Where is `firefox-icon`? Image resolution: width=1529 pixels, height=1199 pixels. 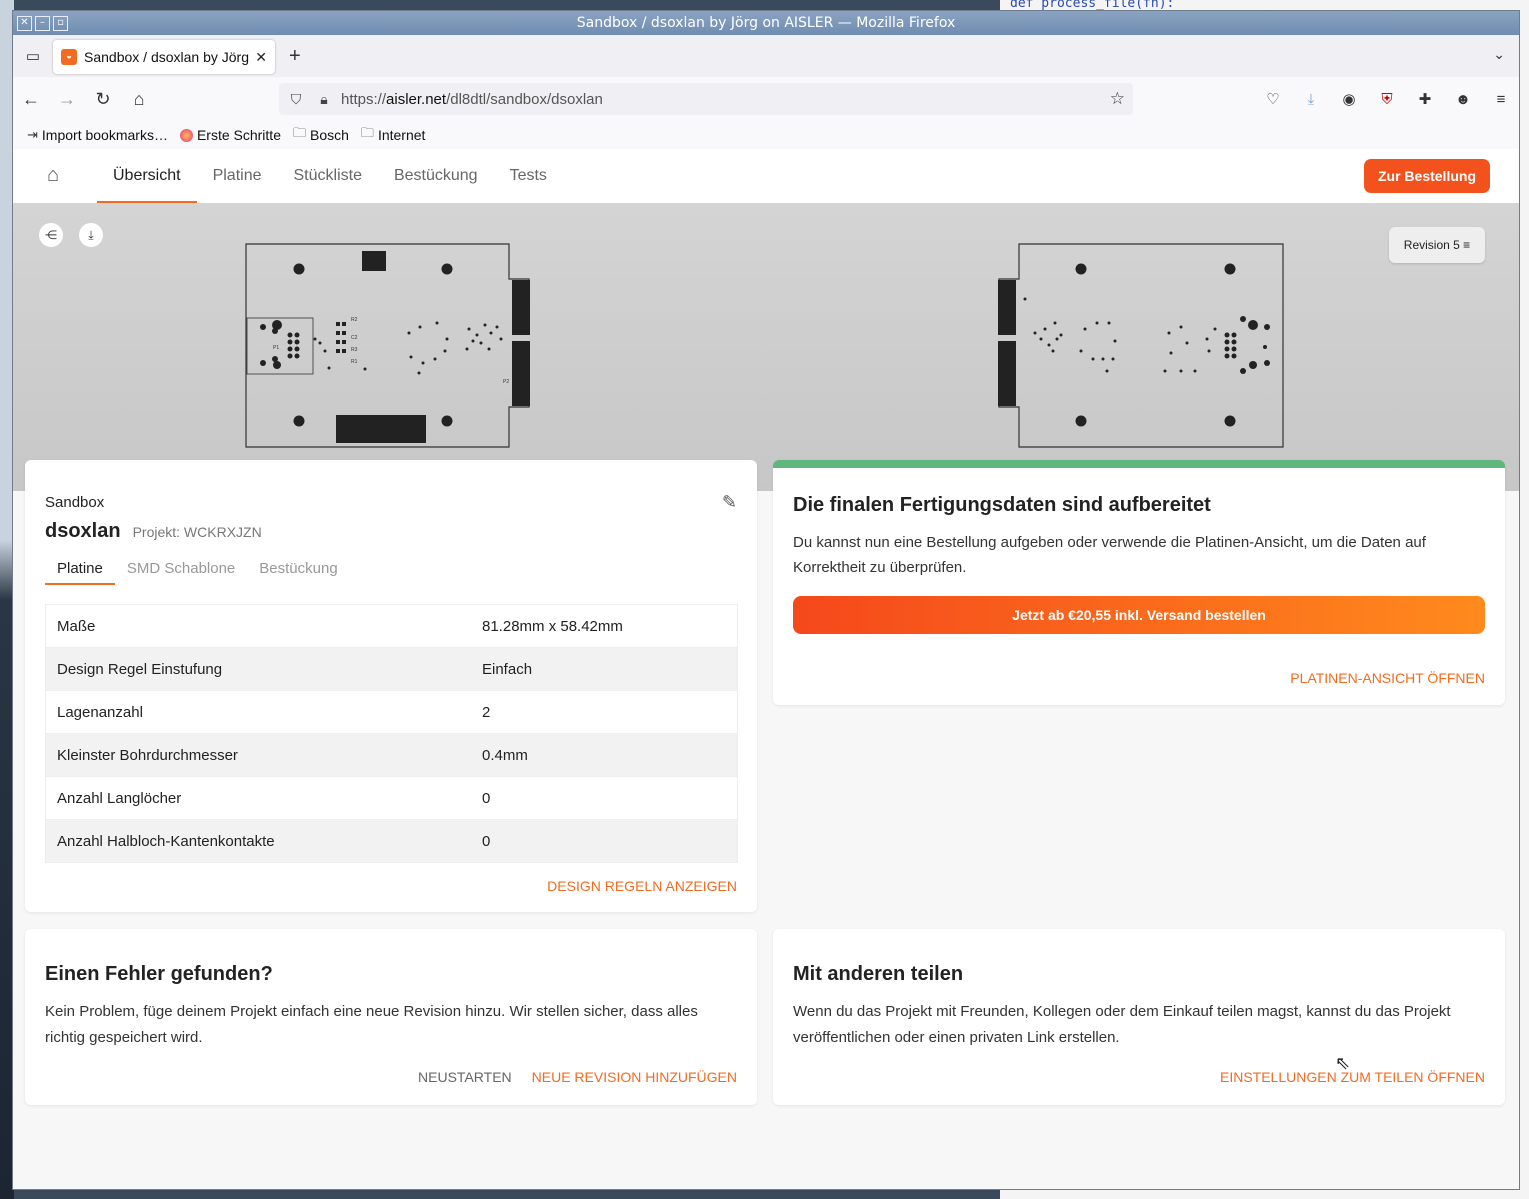
firefox-icon is located at coordinates (186, 135).